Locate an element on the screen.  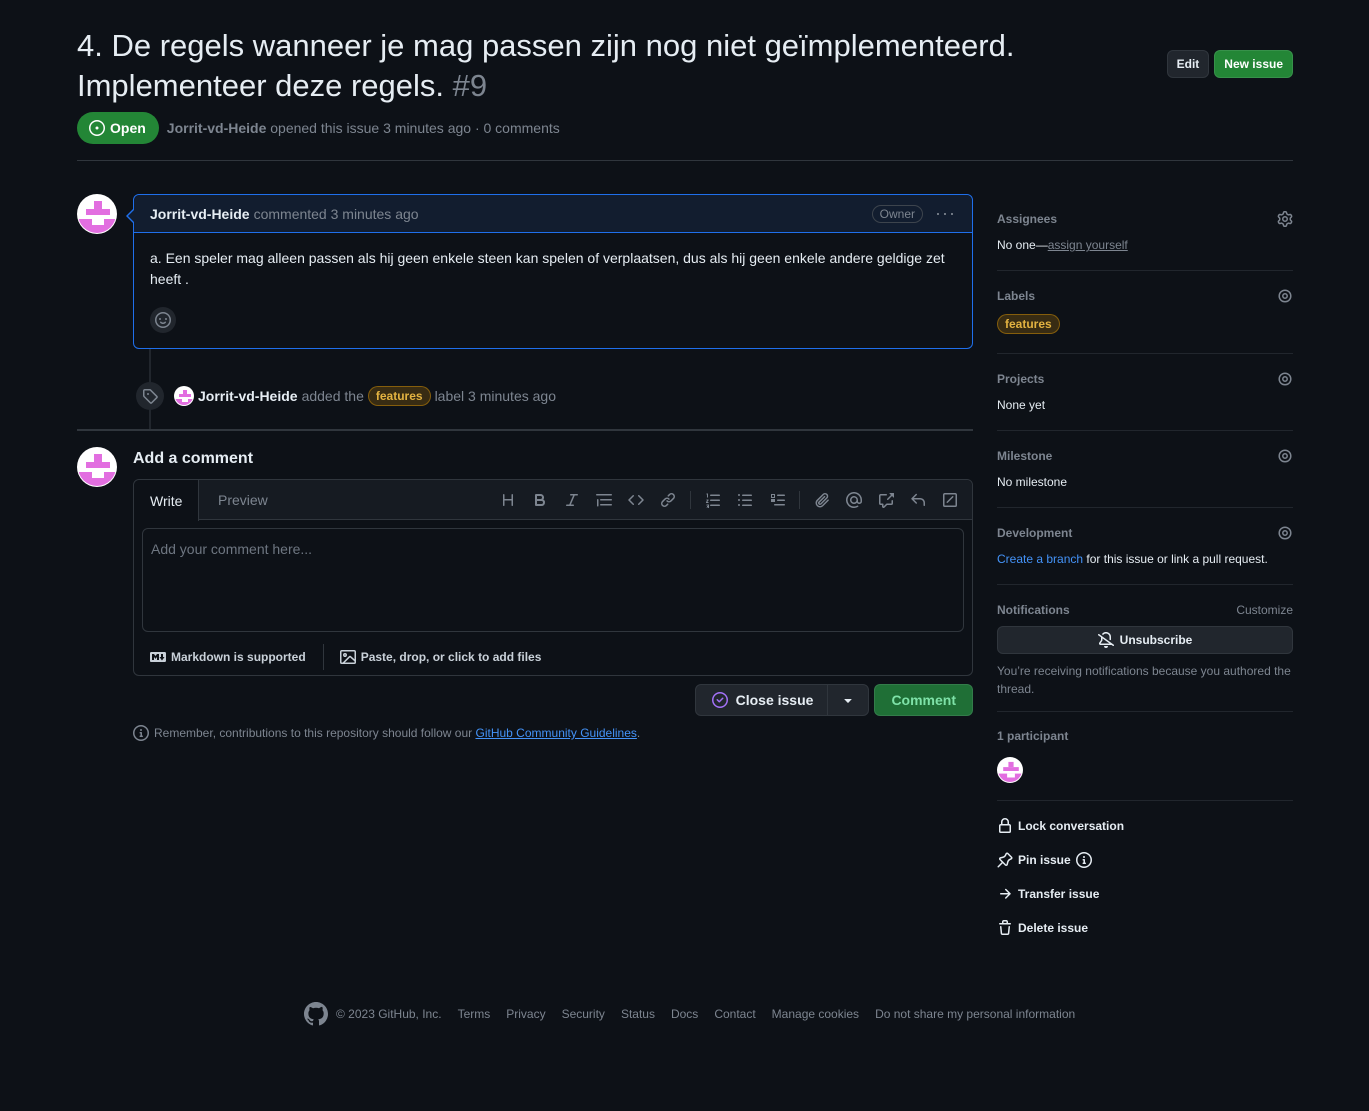
tab-preview: Preview is located at coordinates (243, 500).